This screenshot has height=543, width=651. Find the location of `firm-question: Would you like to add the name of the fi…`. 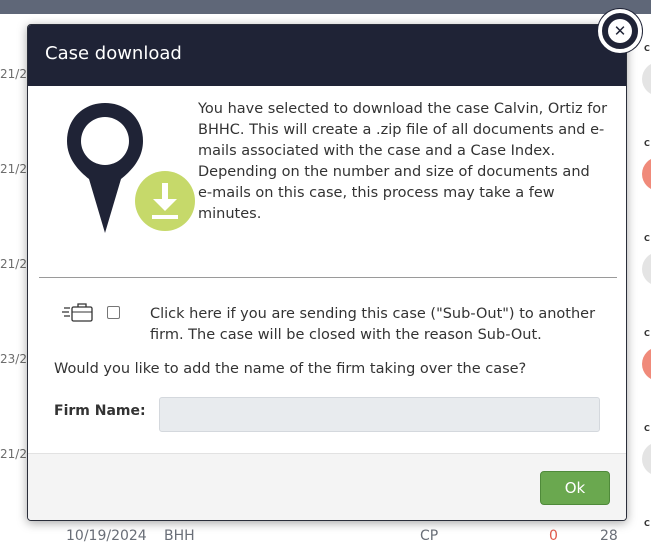

firm-question: Would you like to add the name of the fi… is located at coordinates (290, 369).